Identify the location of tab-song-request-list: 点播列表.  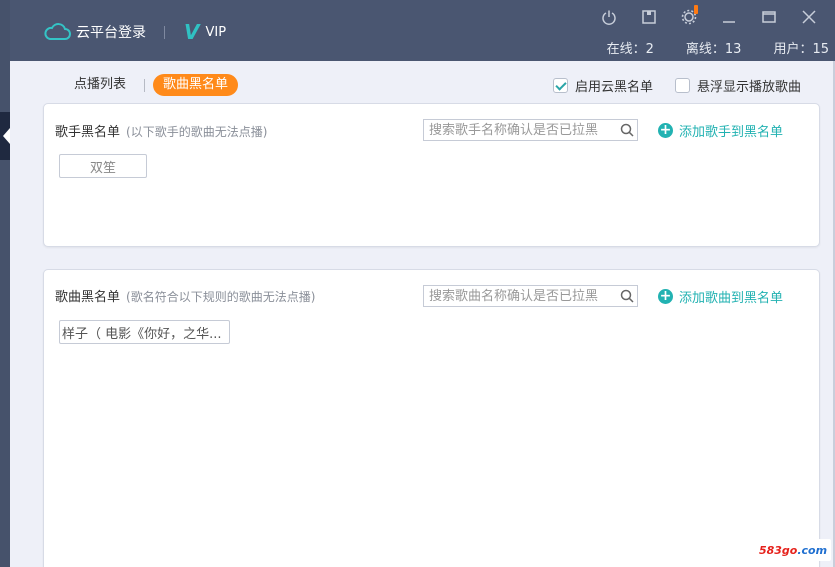
(100, 85).